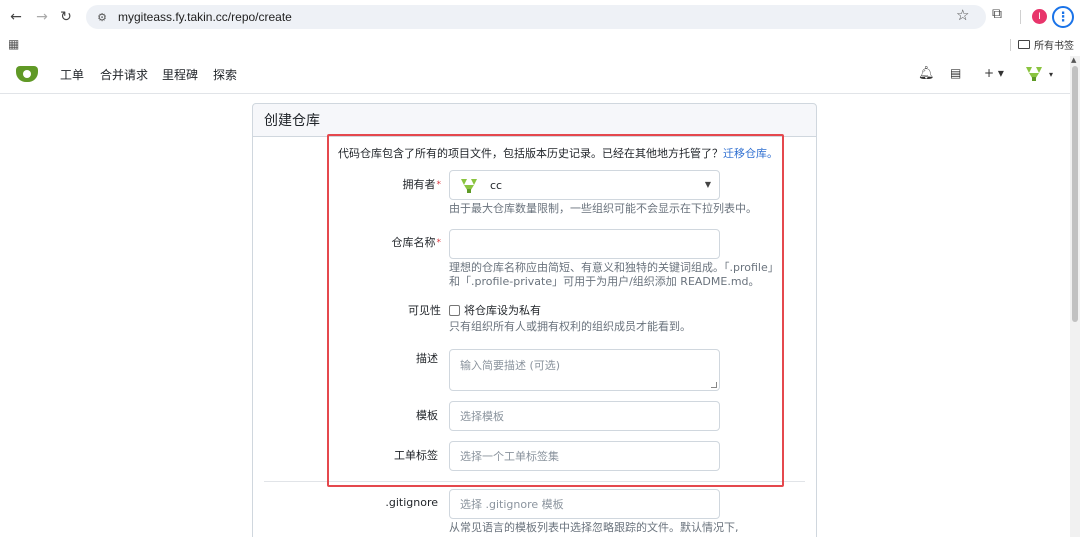 The height and width of the screenshot is (537, 1080). What do you see at coordinates (502, 311) in the screenshot?
I see `private-checkbox-label: 将仓库设为私有` at bounding box center [502, 311].